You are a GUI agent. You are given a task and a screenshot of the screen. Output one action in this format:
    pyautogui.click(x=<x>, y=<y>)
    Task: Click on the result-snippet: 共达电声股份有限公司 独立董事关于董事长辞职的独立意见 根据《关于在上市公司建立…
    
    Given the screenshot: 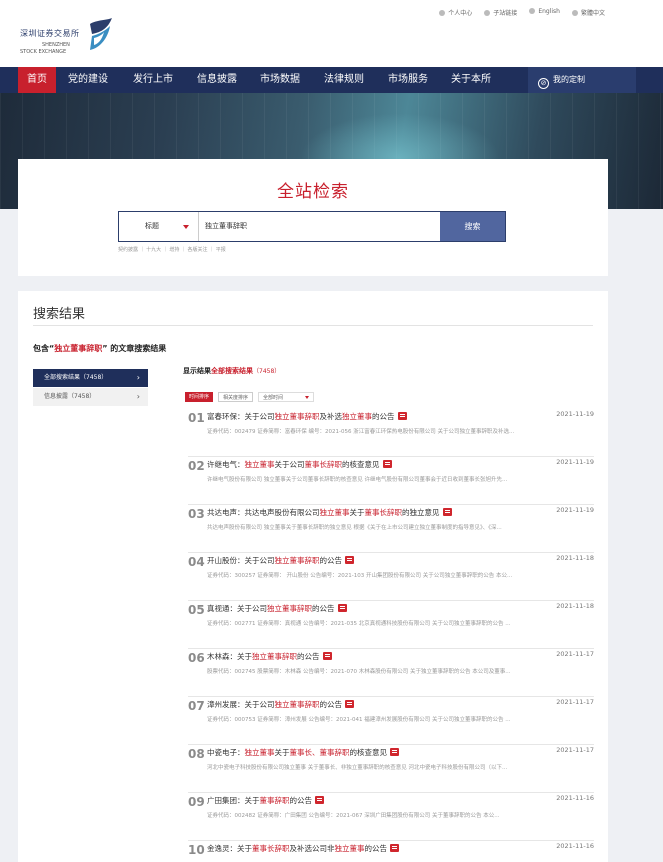 What is the action you would take?
    pyautogui.click(x=354, y=528)
    